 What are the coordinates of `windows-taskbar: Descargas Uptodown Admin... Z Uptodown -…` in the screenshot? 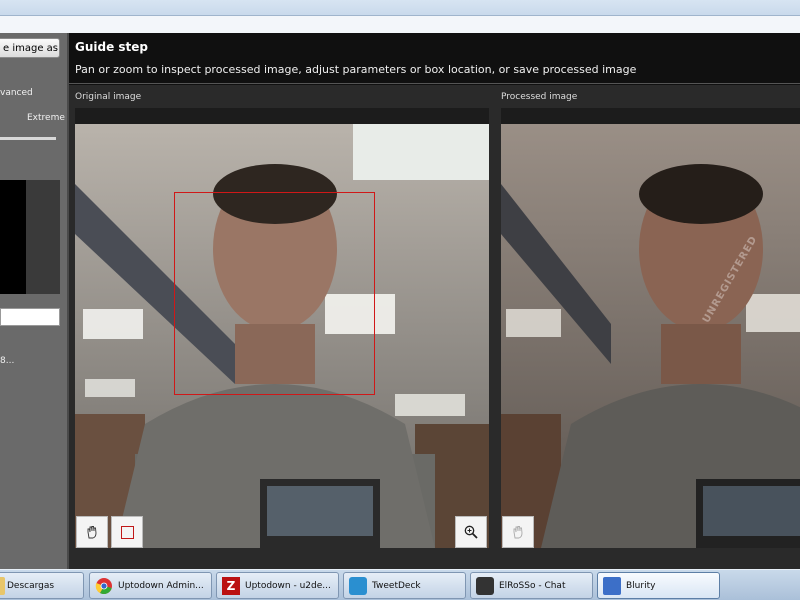 It's located at (400, 584).